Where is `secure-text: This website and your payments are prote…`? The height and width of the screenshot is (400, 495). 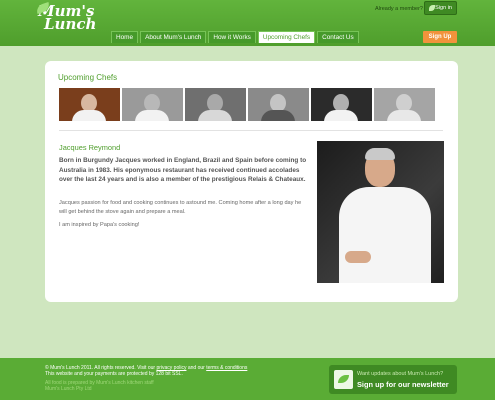 secure-text: This website and your payments are prote… is located at coordinates (114, 374).